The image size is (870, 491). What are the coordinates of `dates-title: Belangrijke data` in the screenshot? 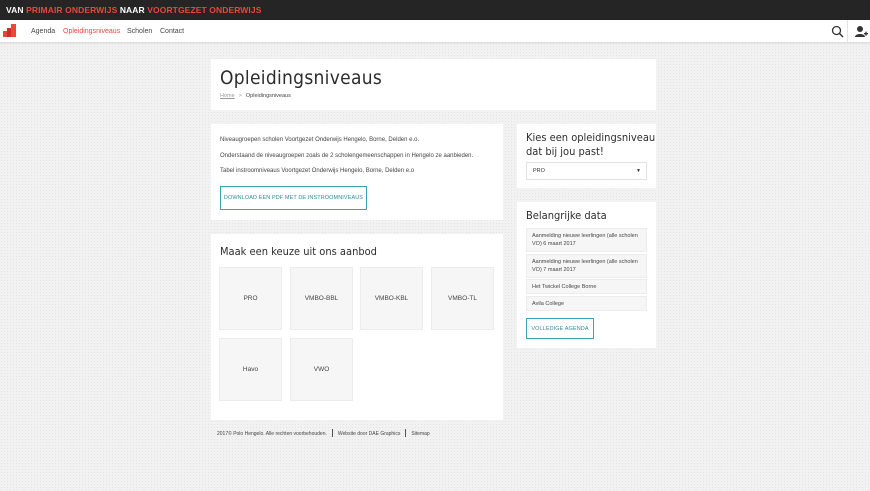 It's located at (566, 215).